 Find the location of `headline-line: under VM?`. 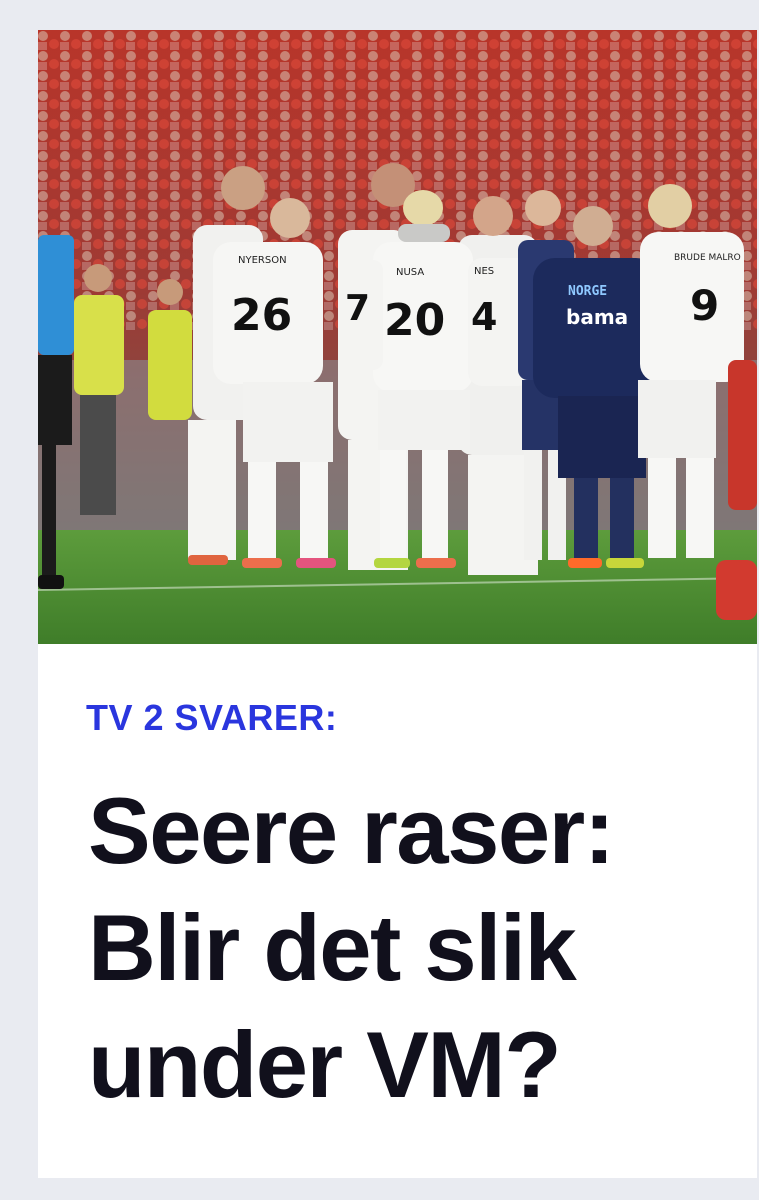

headline-line: under VM? is located at coordinates (325, 1064).